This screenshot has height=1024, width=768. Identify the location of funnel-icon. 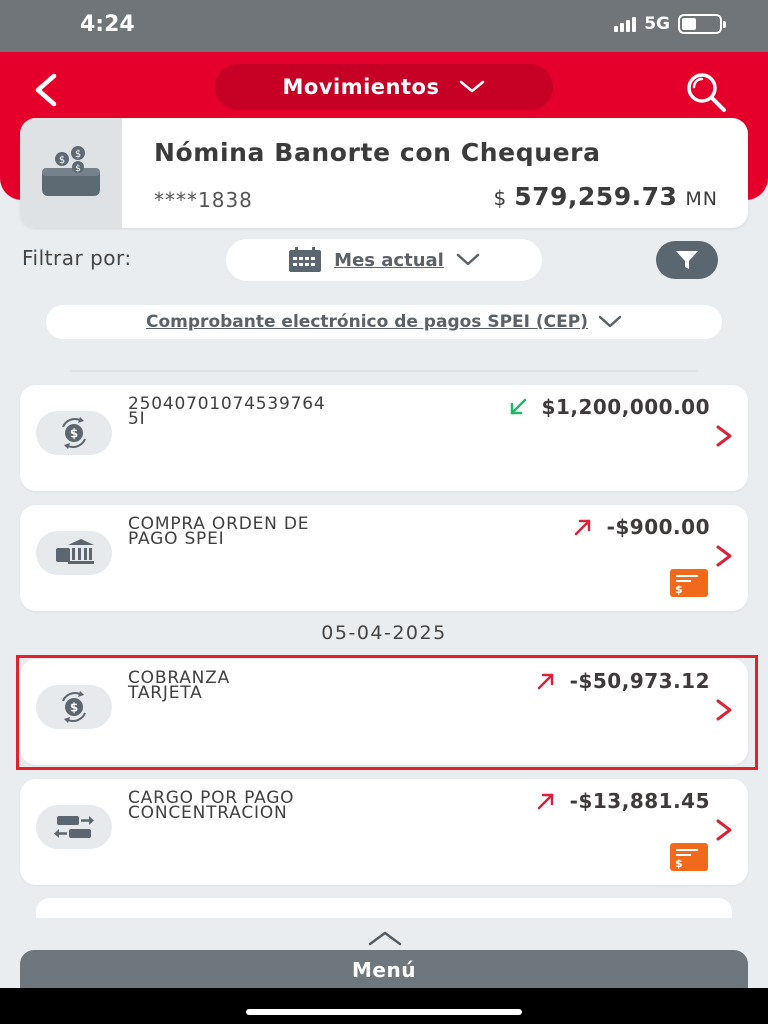
(687, 260).